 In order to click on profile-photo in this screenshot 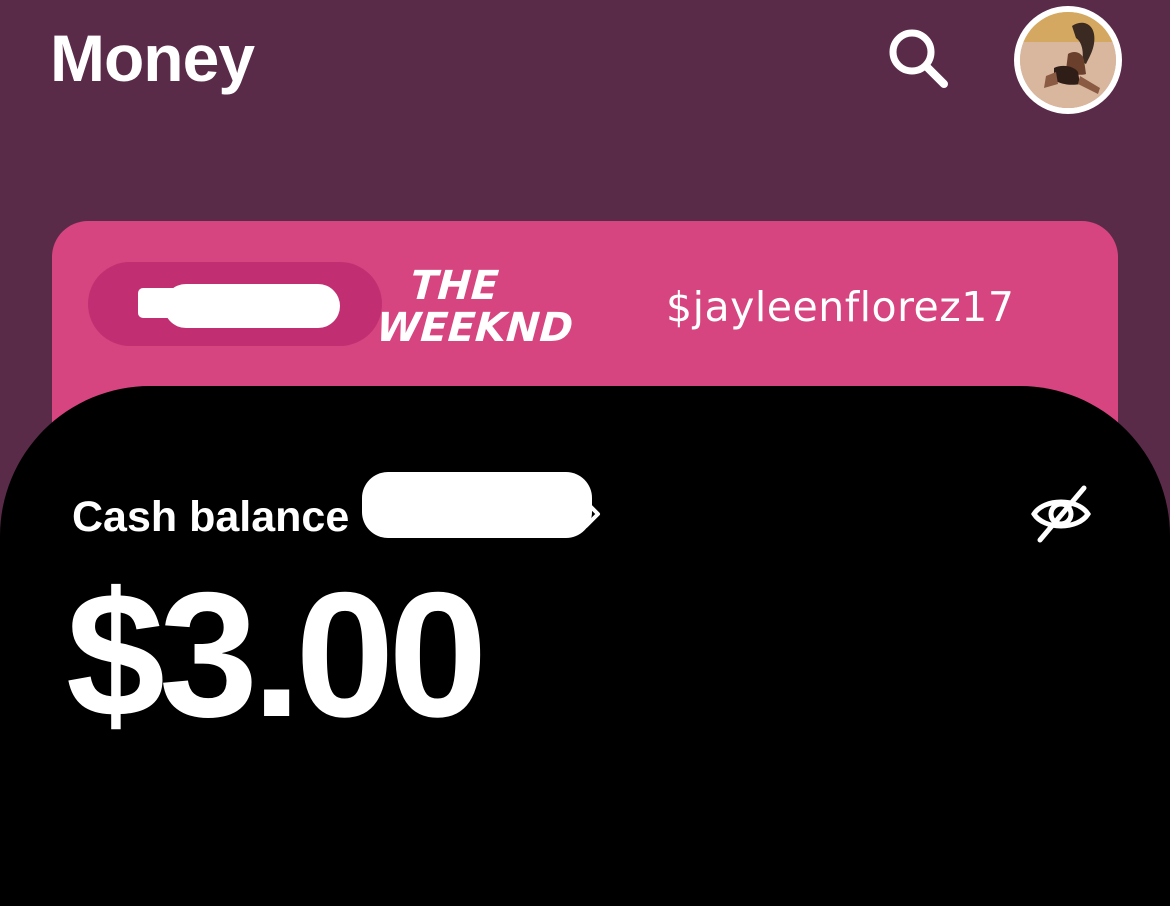, I will do `click(1068, 60)`.